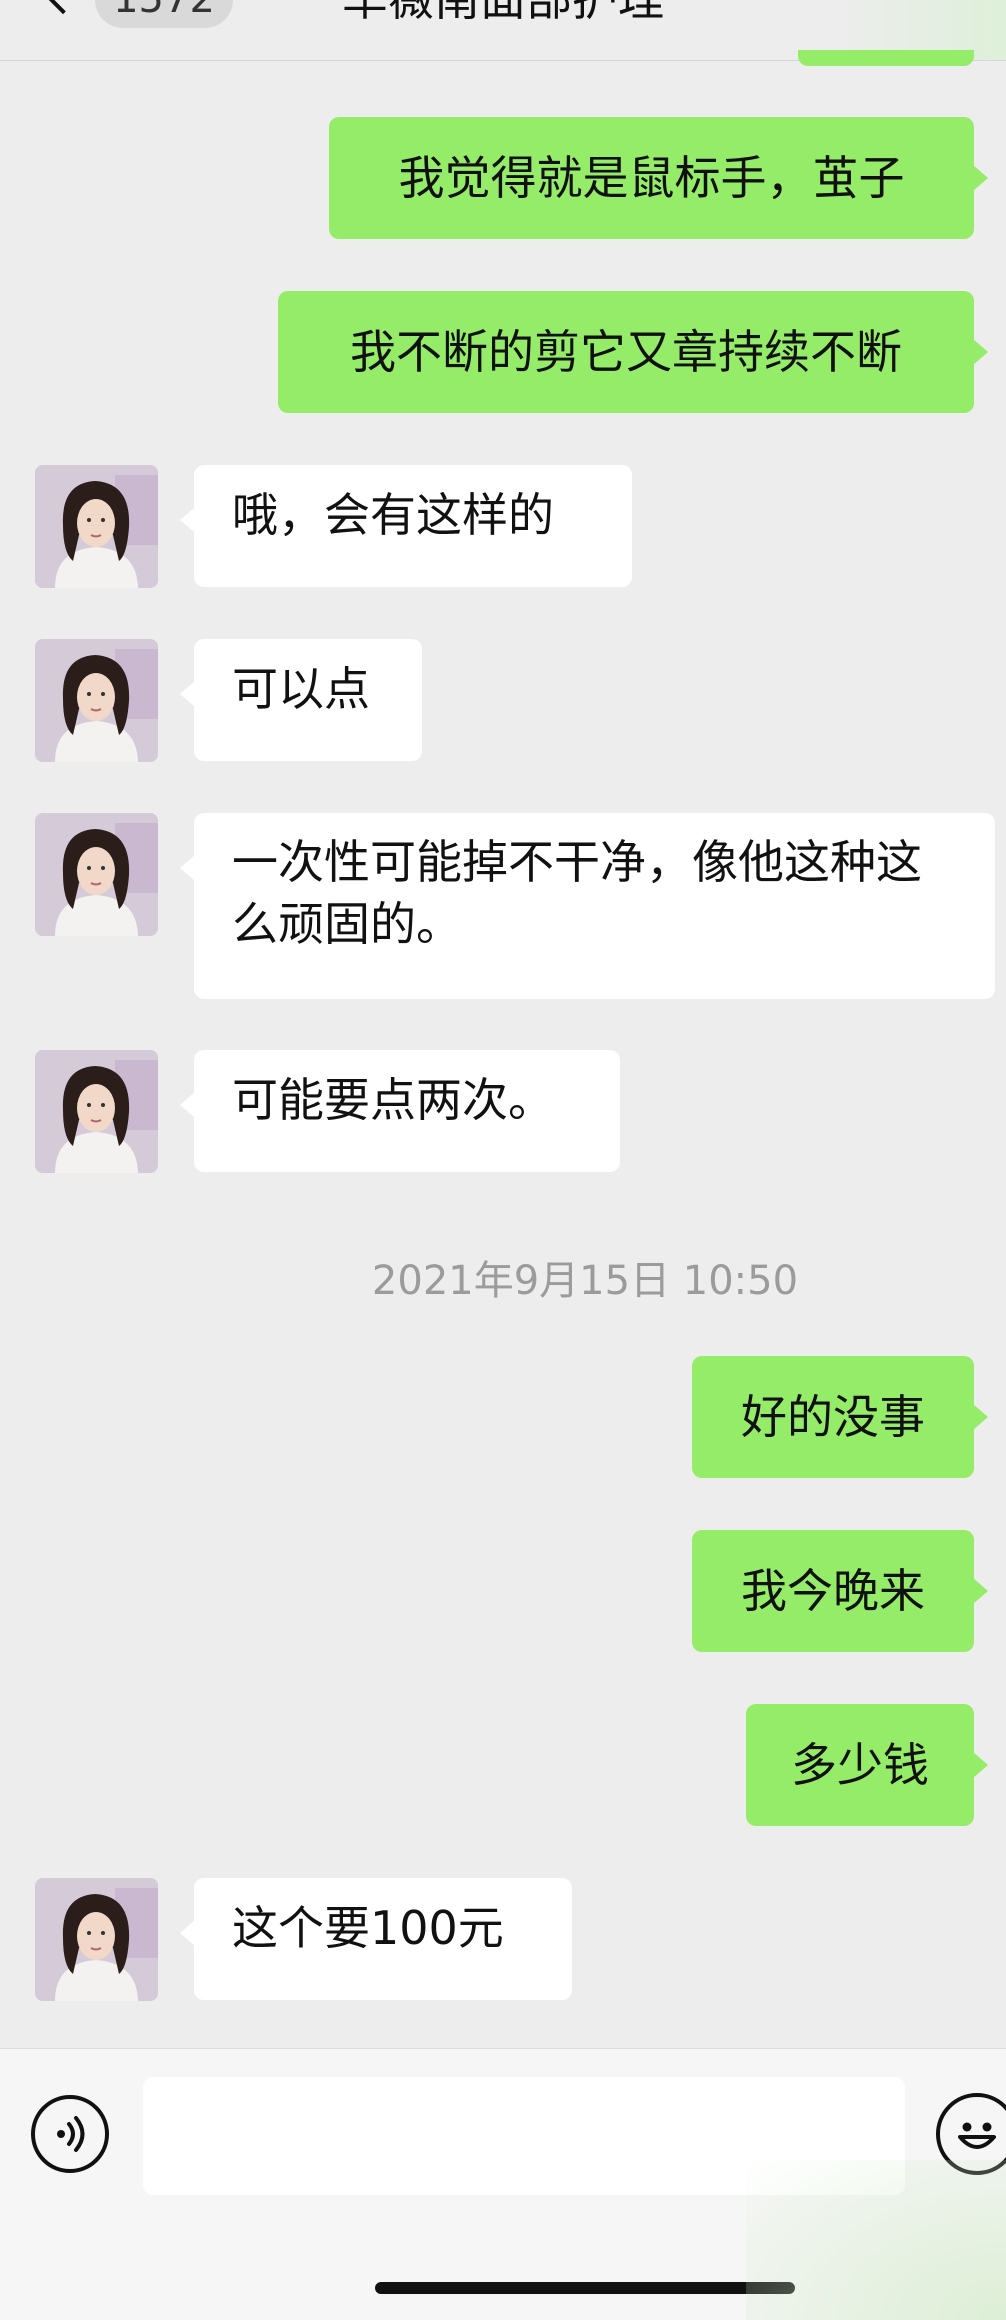  Describe the element at coordinates (658, 178) in the screenshot. I see `message-bubble-outgoing: 我觉得就是鼠标手，茧子` at that location.